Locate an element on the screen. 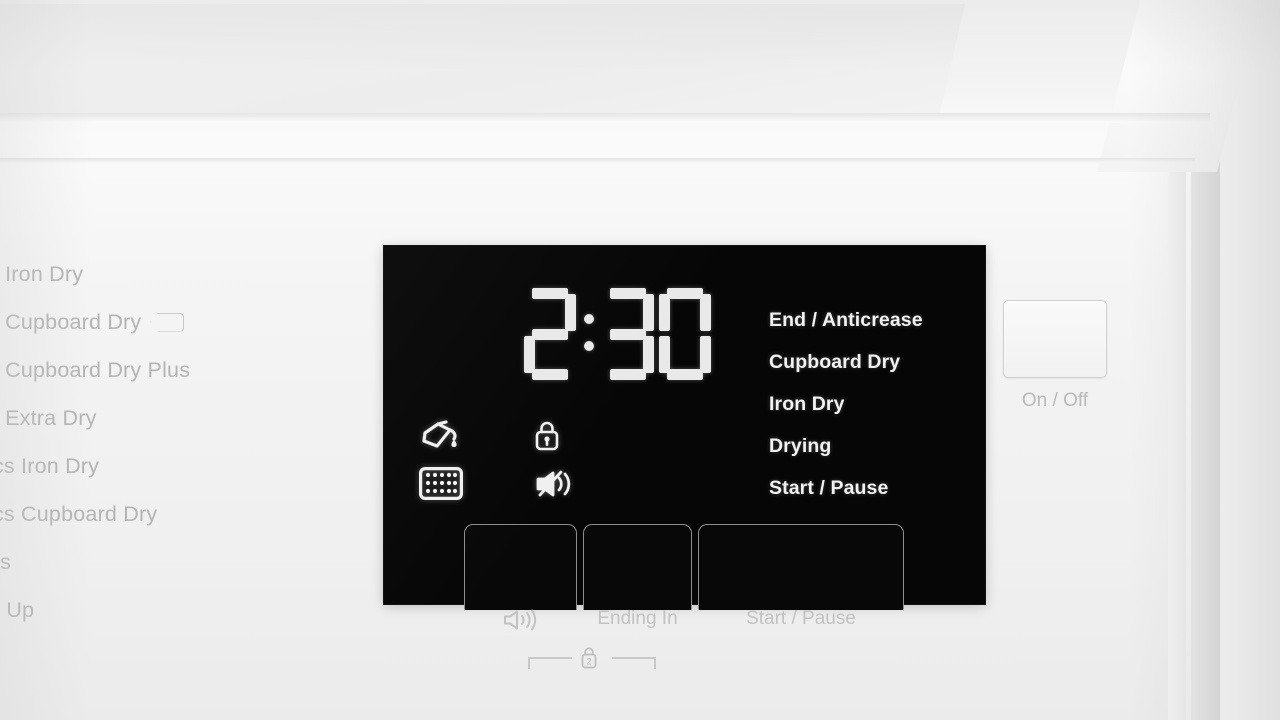  time-remaining-display: 2:30 is located at coordinates (617, 334).